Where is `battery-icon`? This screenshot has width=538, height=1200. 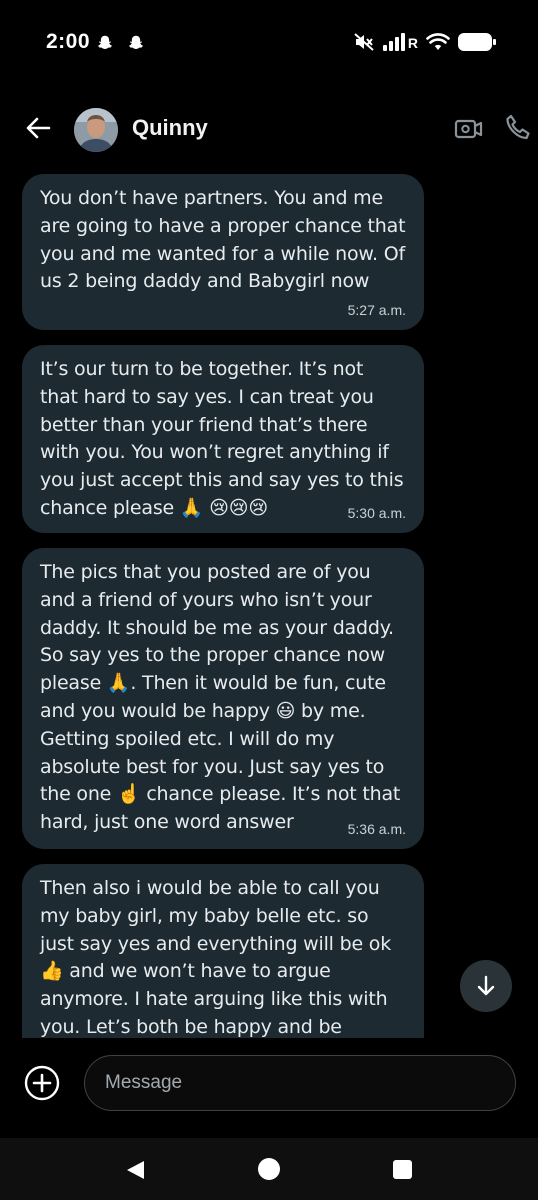
battery-icon is located at coordinates (477, 42).